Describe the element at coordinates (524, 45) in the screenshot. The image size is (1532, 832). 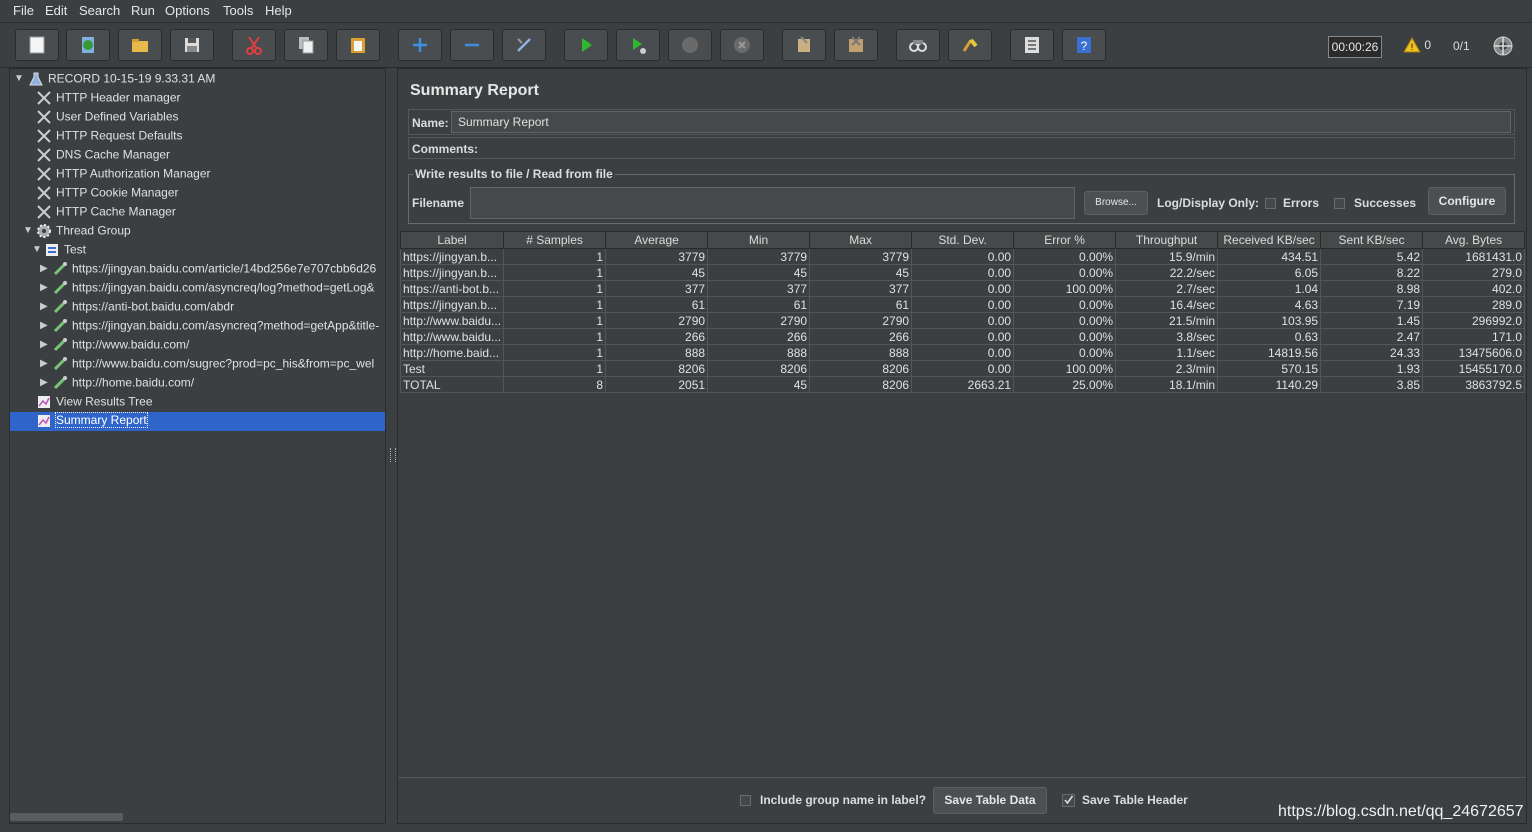
I see `toggle-button` at that location.